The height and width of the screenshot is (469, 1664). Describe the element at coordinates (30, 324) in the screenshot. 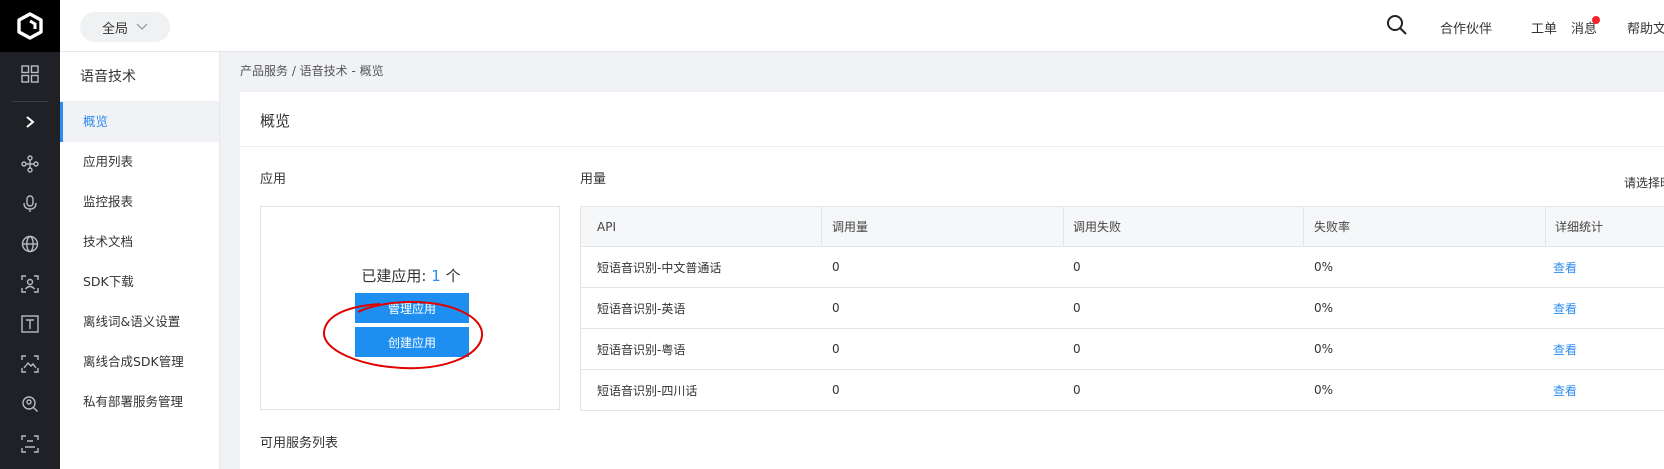

I see `text-recognition-icon` at that location.